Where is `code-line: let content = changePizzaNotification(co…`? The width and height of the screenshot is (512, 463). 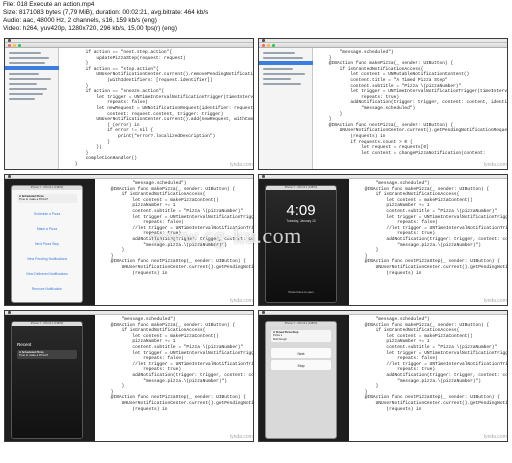 code-line: let content = changePizzaNotification(co… is located at coordinates (402, 153).